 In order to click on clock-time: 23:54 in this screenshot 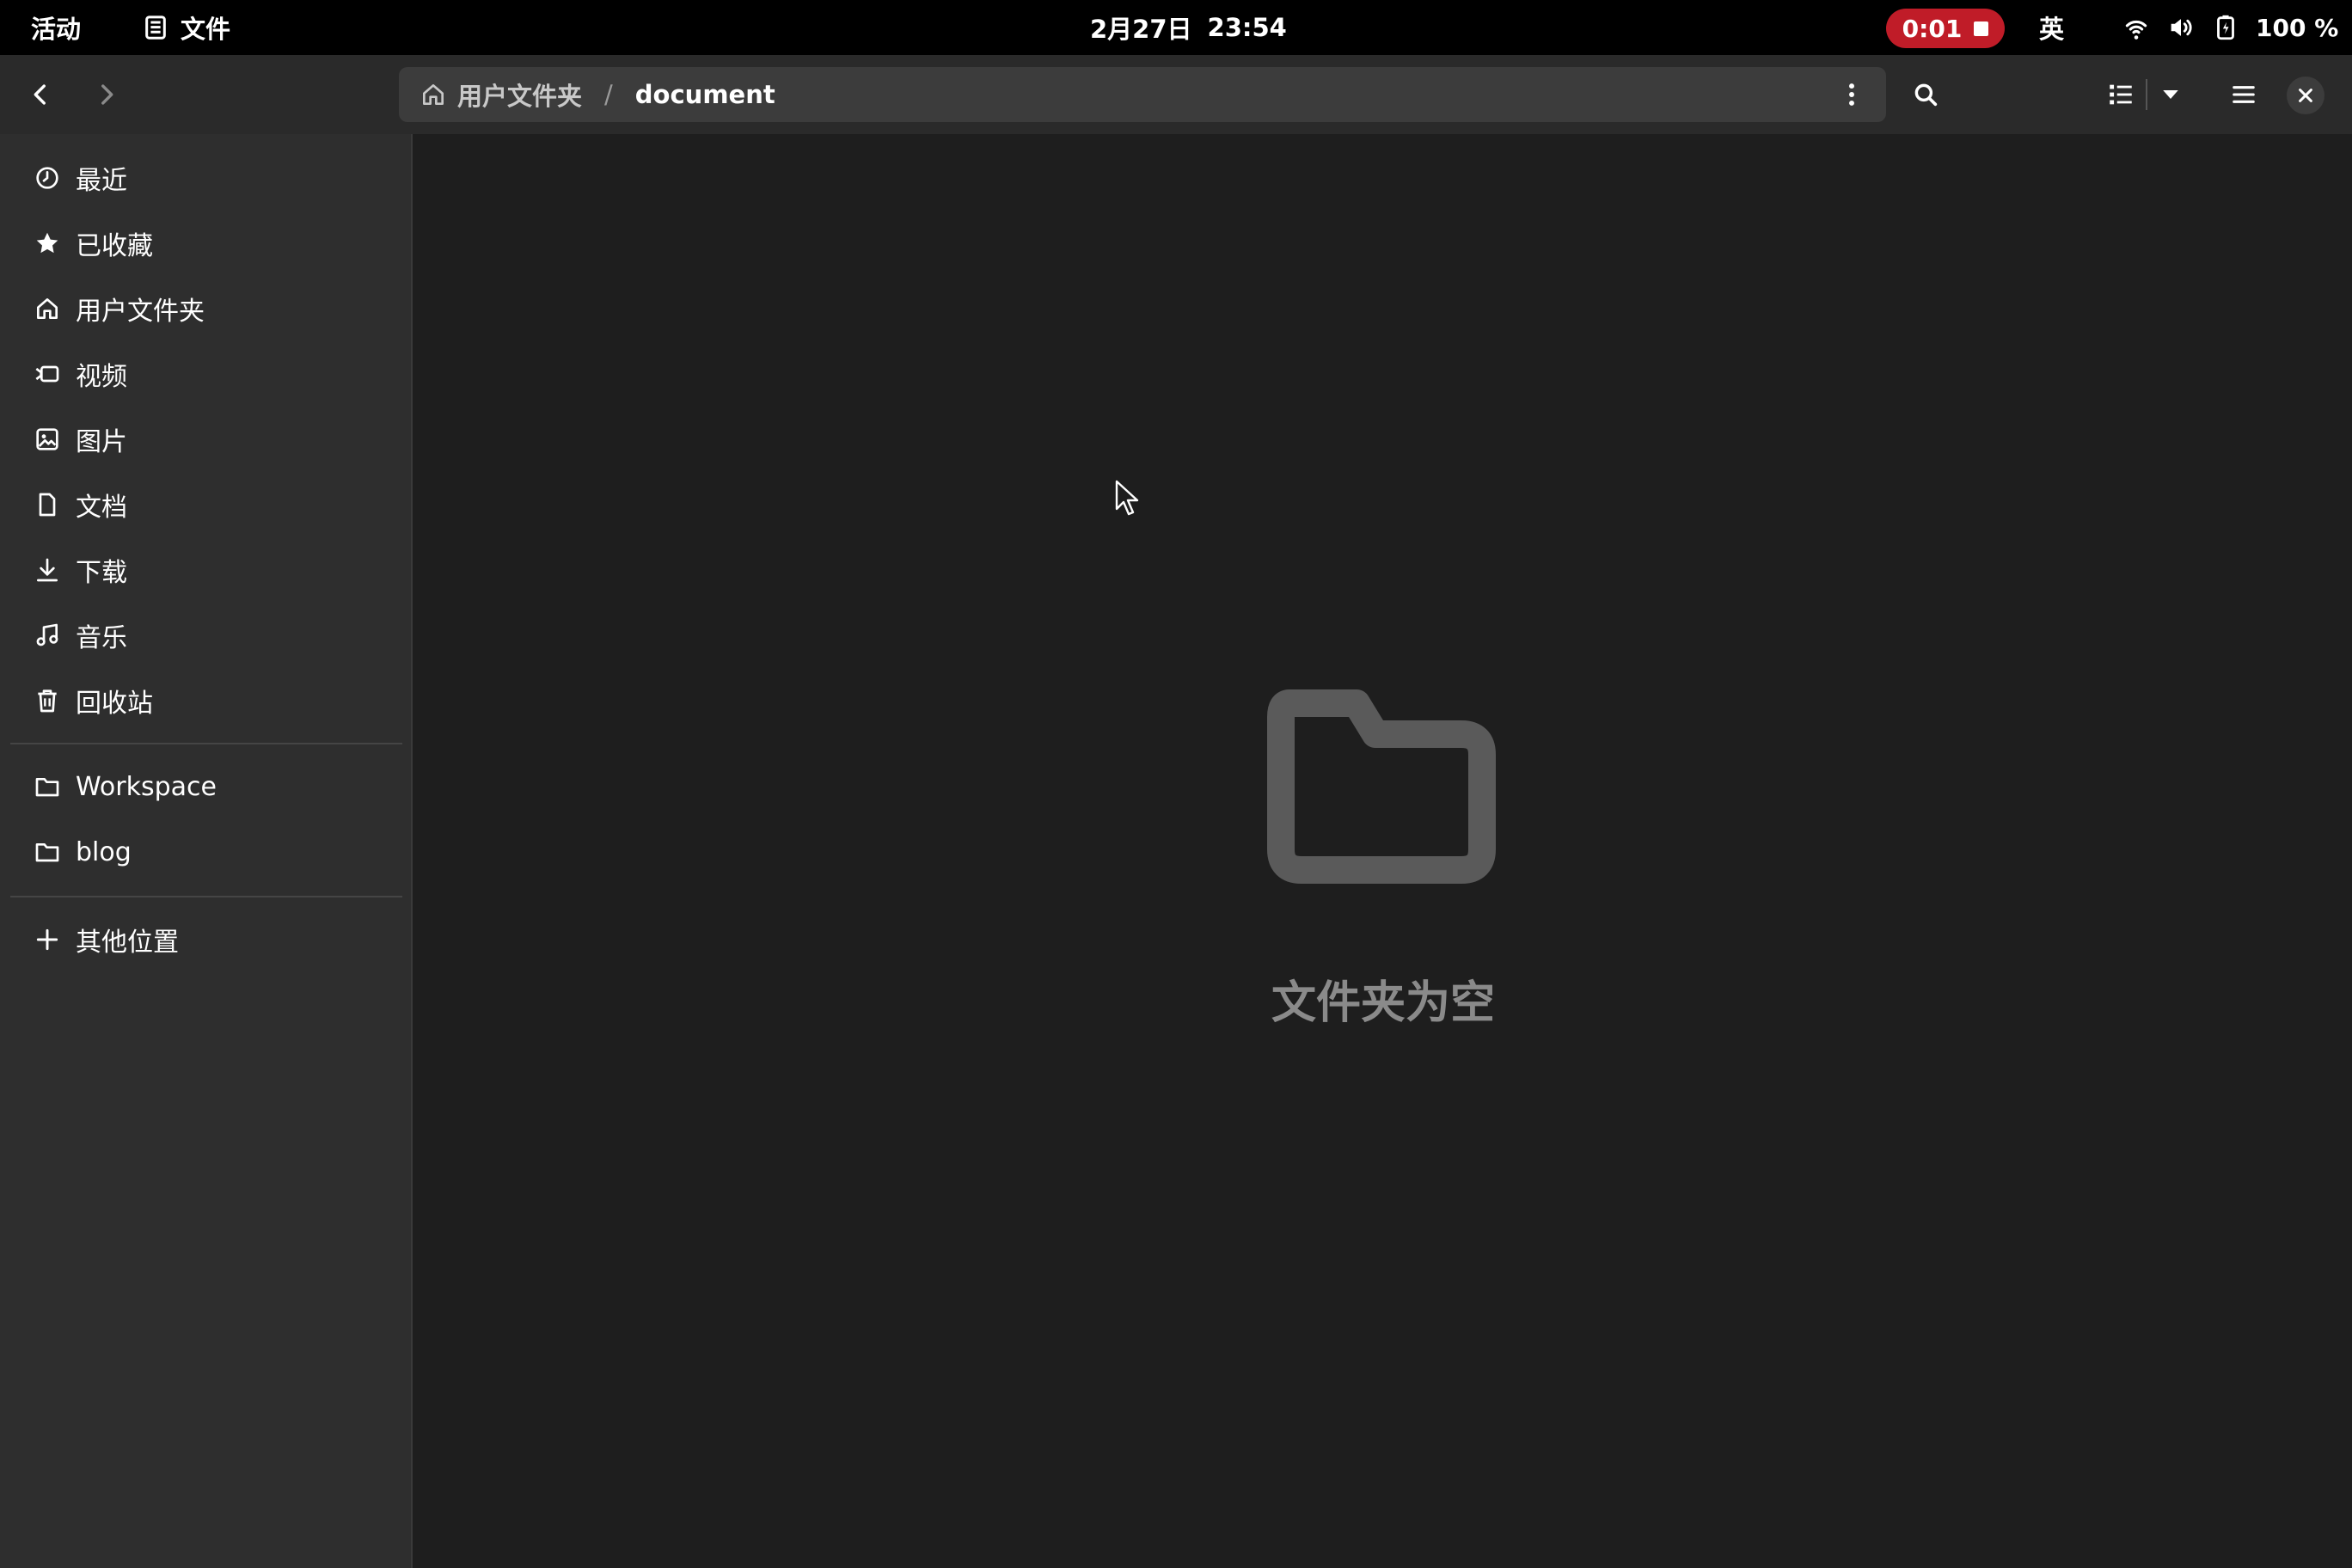, I will do `click(1247, 27)`.